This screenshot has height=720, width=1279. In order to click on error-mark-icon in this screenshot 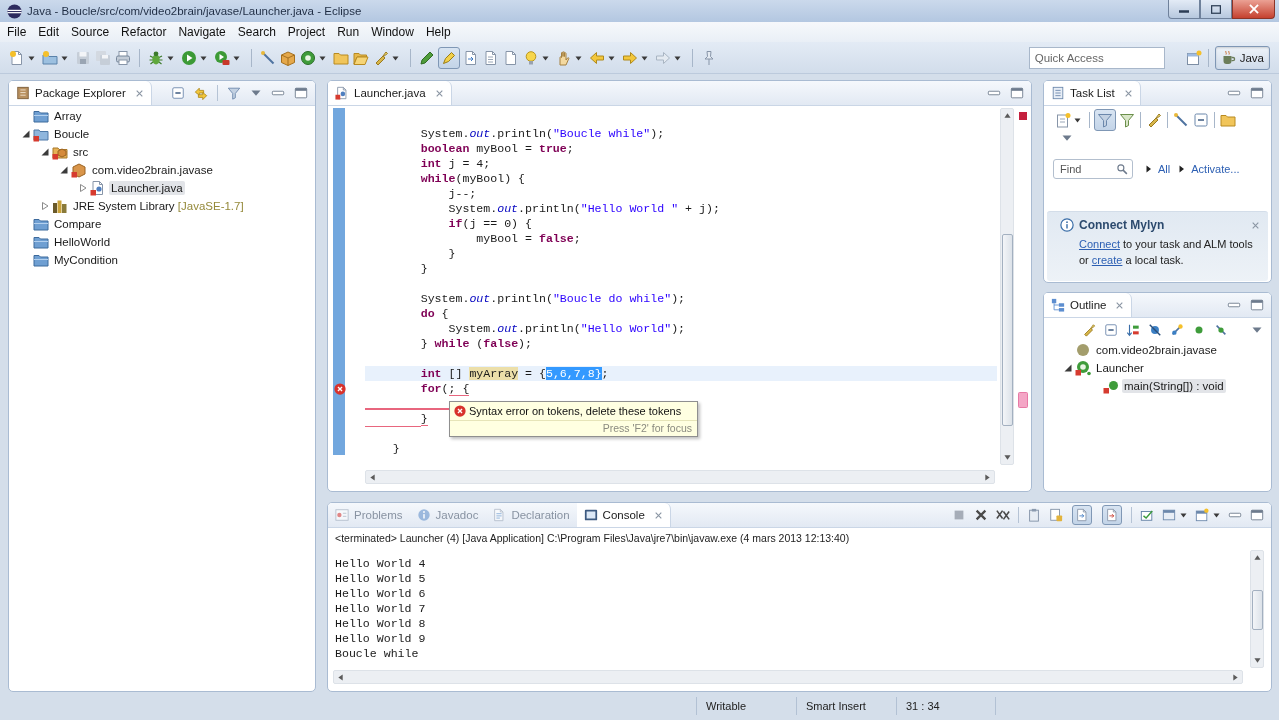, I will do `click(1022, 400)`.